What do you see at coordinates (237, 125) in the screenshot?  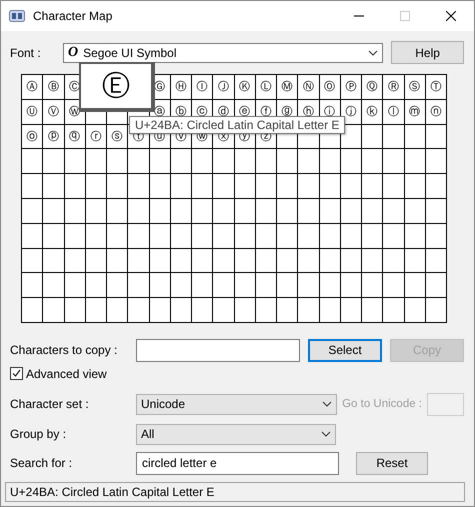 I see `tooltip: U+24BA: Circled Latin Capital Letter E` at bounding box center [237, 125].